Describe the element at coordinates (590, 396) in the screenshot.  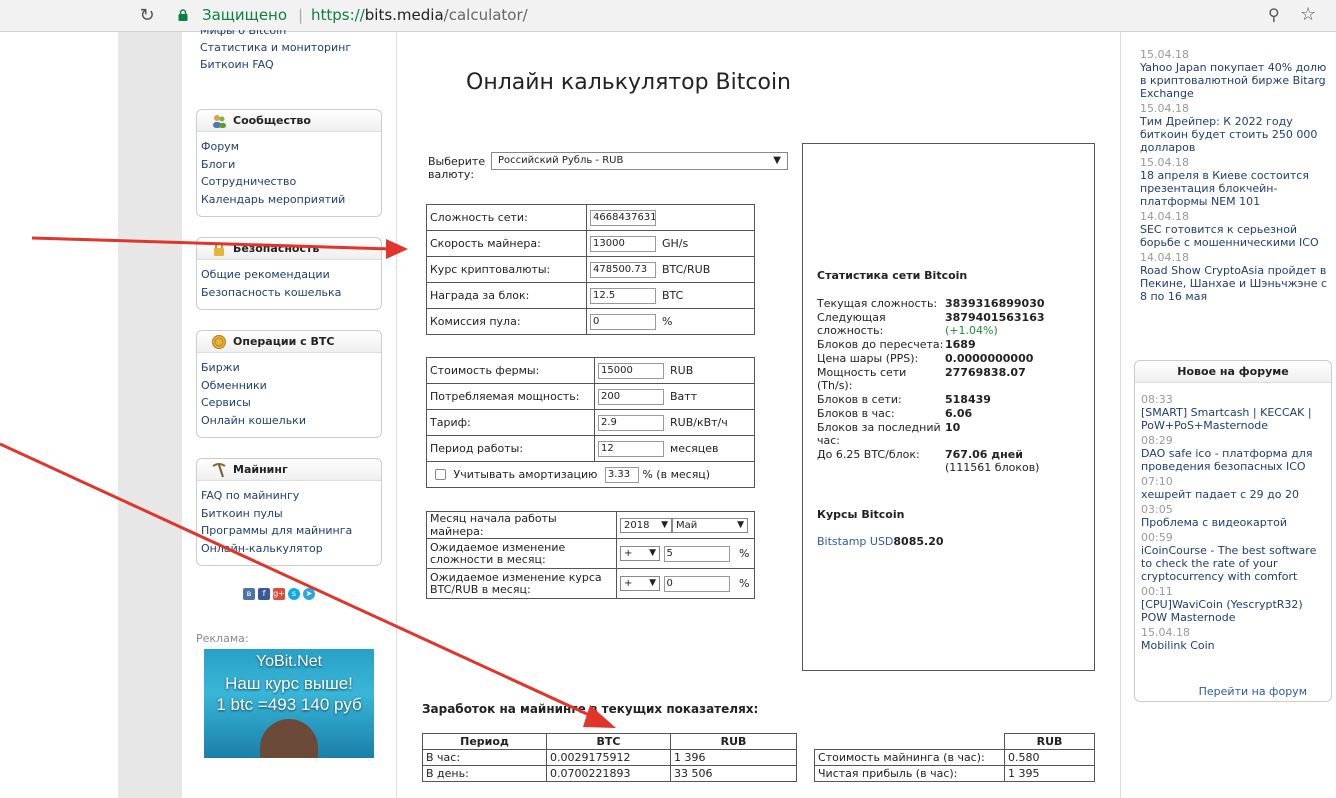
I see `table-row: Потребляемая мощность: 200 Ватт` at that location.